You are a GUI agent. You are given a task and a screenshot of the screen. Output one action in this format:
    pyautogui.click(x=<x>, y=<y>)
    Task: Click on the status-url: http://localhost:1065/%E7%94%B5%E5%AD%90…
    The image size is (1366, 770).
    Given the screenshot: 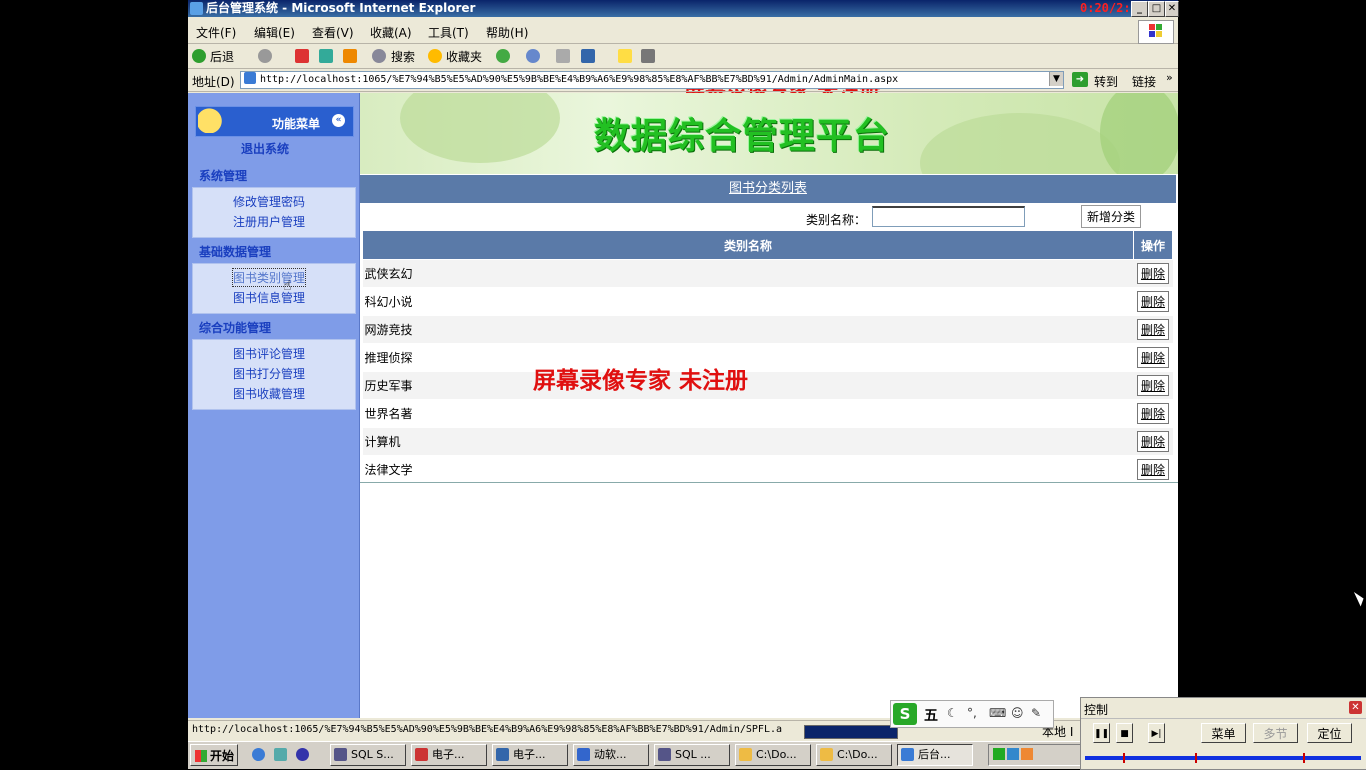 What is the action you would take?
    pyautogui.click(x=487, y=729)
    